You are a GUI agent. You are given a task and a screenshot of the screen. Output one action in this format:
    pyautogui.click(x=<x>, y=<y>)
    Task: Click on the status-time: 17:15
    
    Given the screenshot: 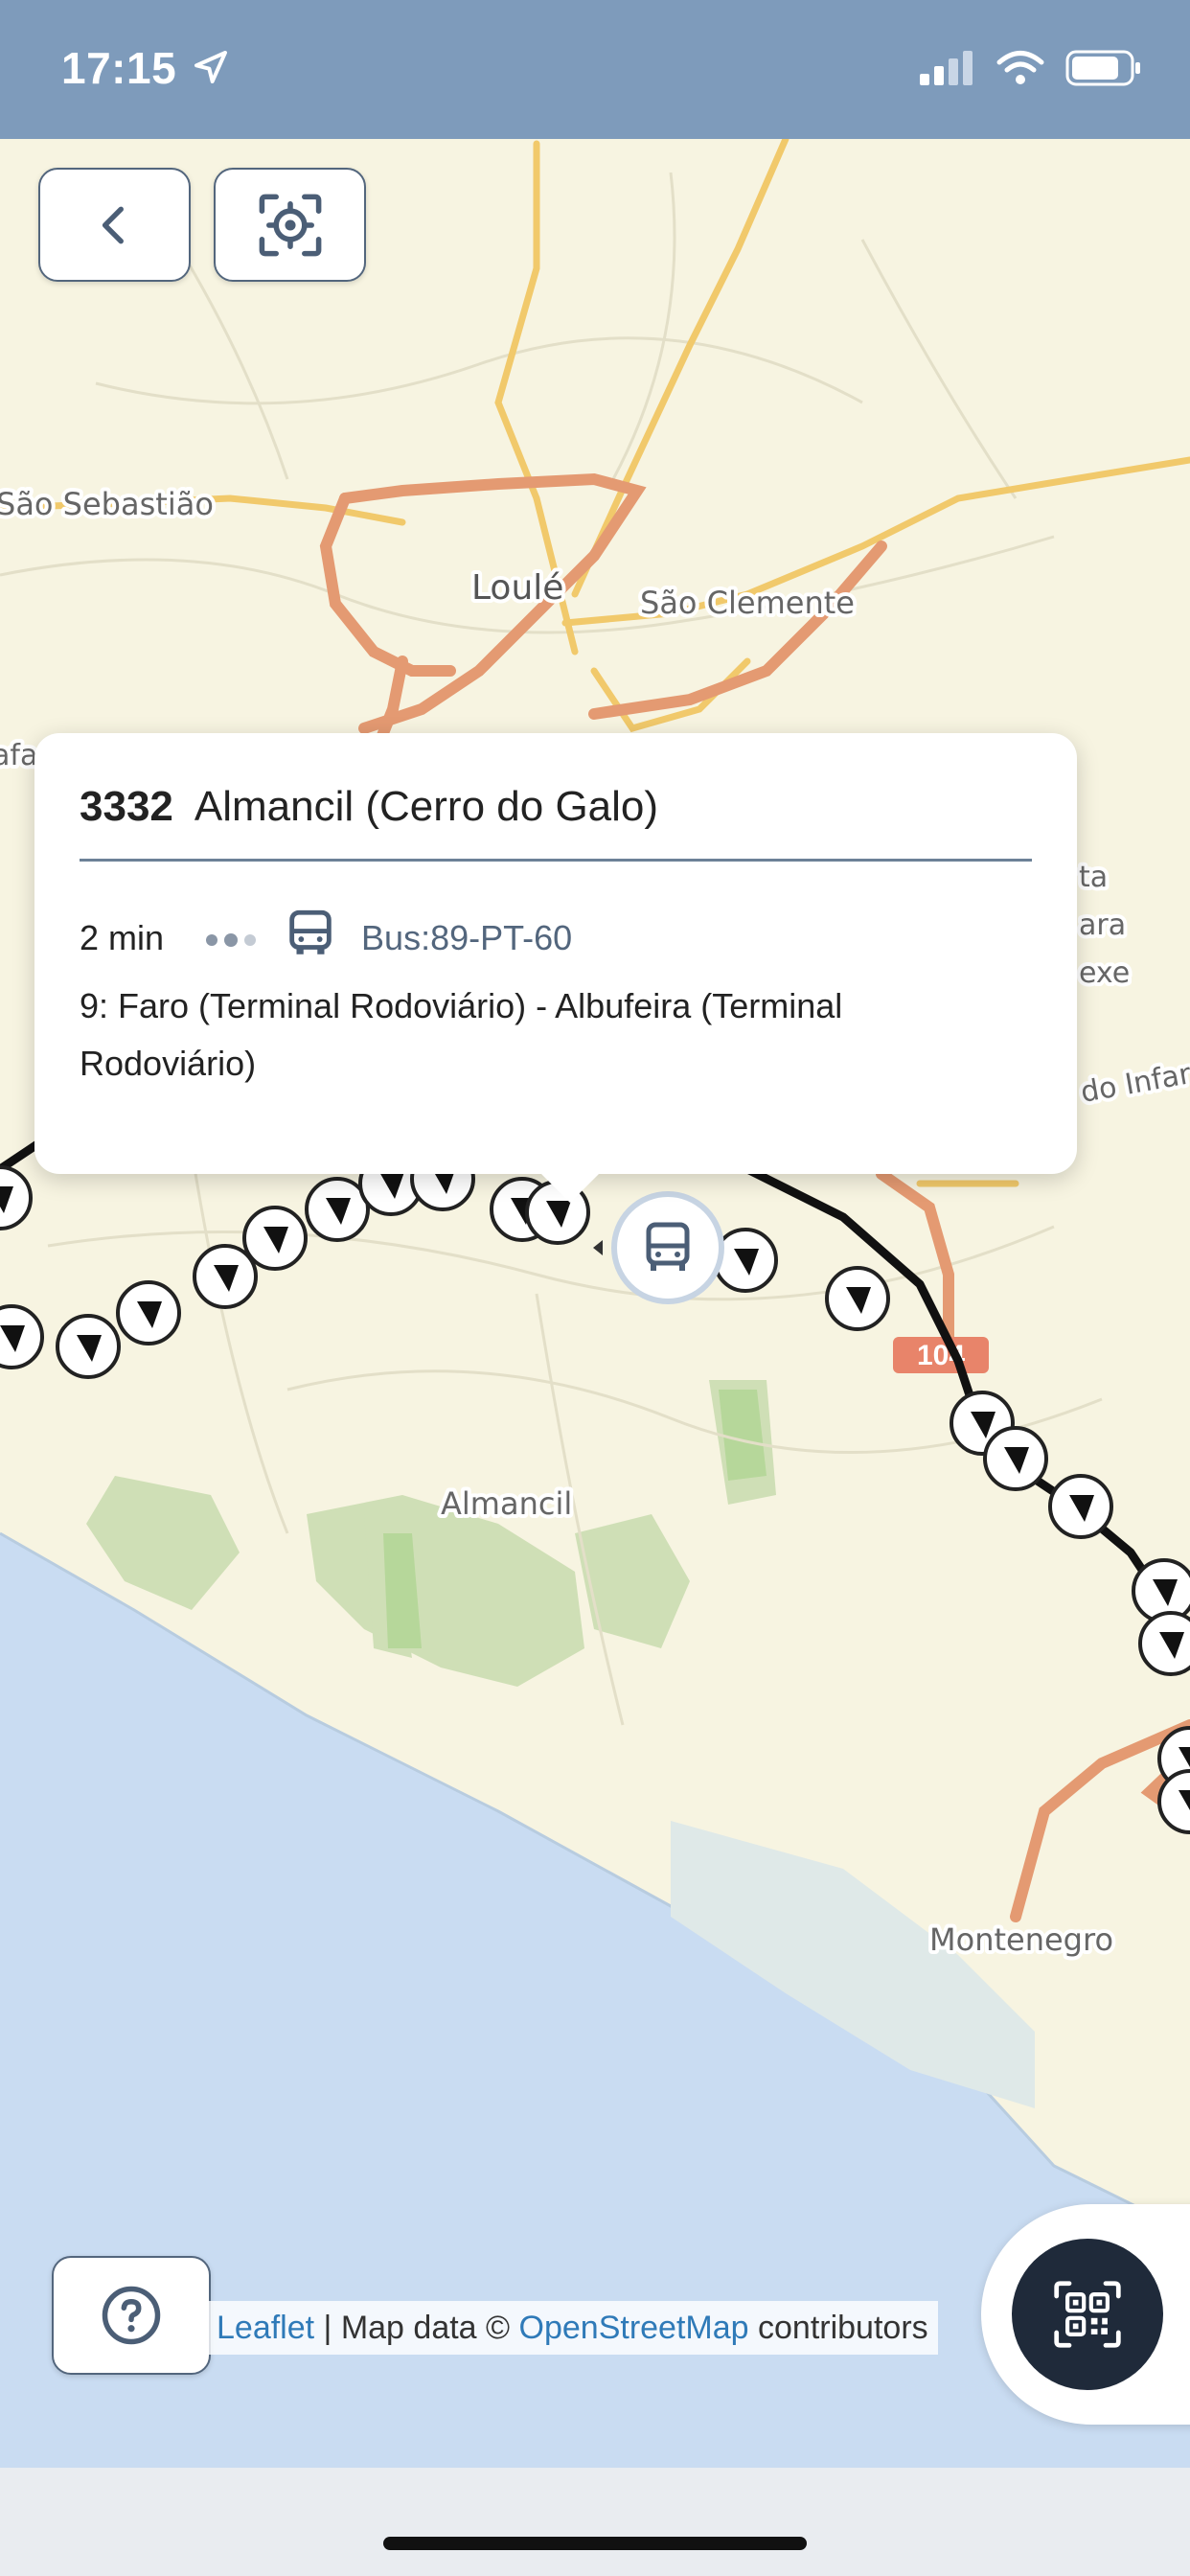 What is the action you would take?
    pyautogui.click(x=119, y=68)
    